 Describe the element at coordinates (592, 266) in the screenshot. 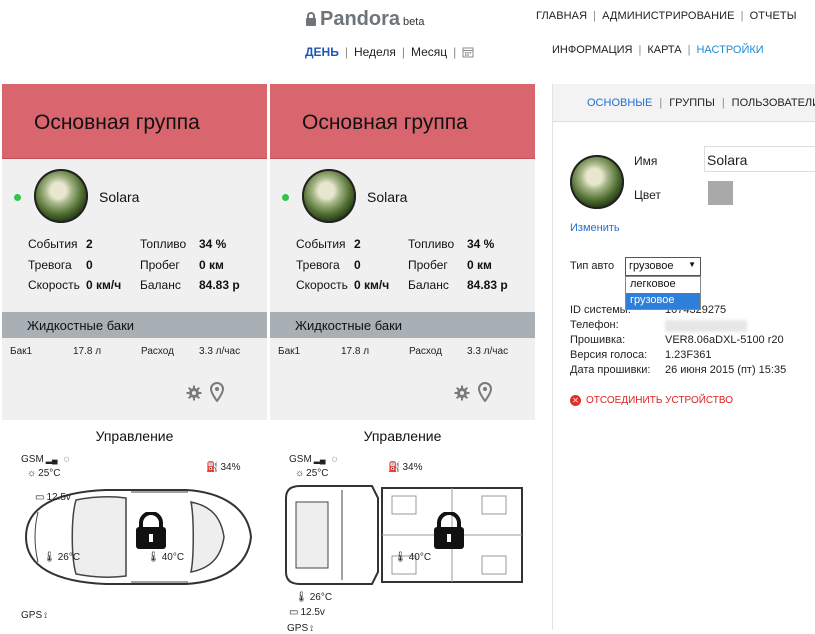

I see `car-type-label: Тип авто` at that location.